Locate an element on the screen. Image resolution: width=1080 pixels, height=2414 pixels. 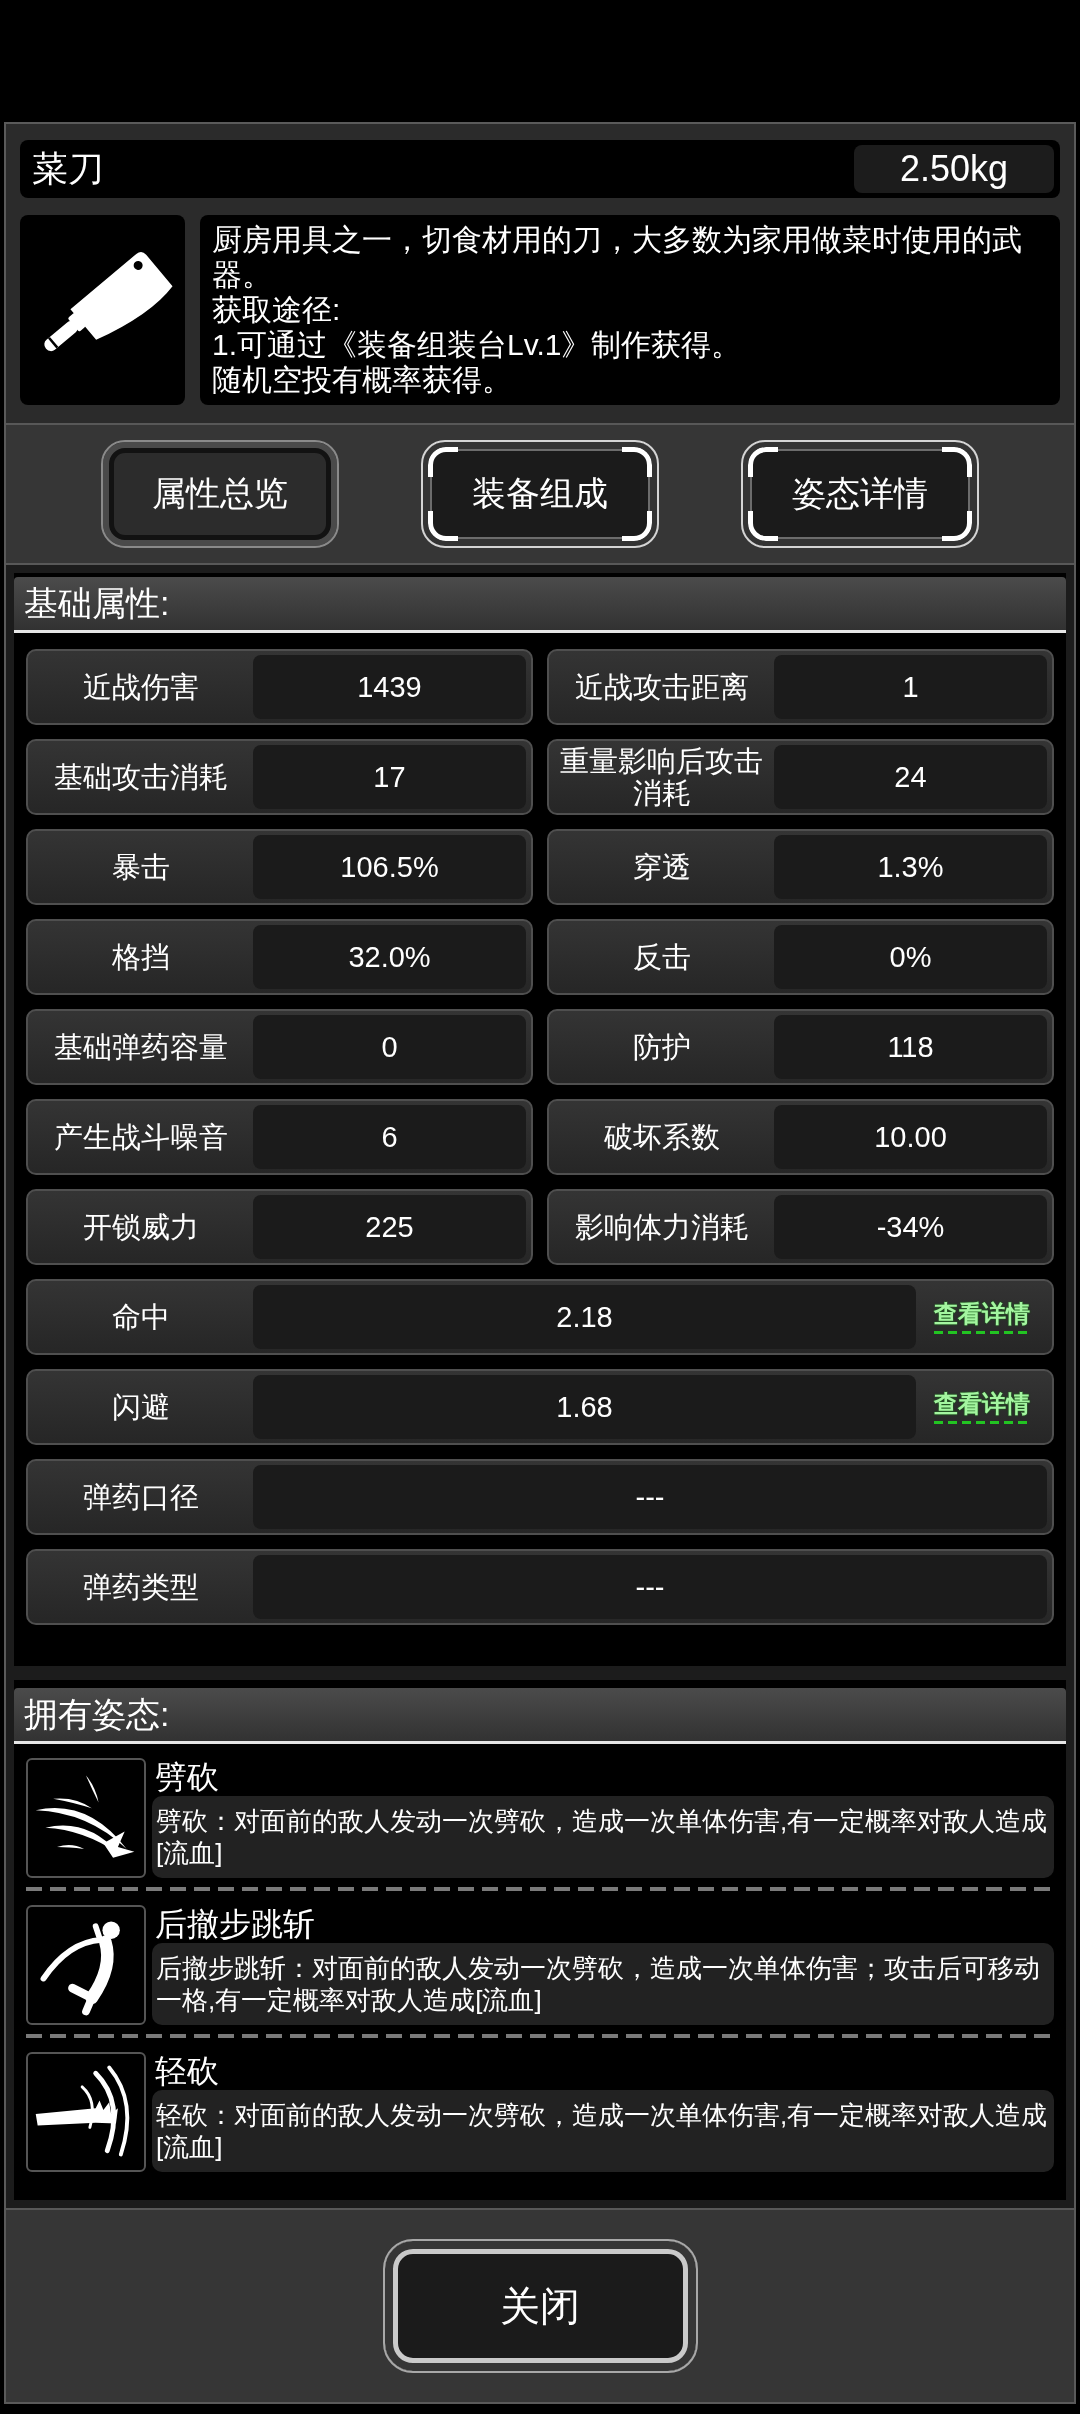
stat-value: 106.5% is located at coordinates (389, 867).